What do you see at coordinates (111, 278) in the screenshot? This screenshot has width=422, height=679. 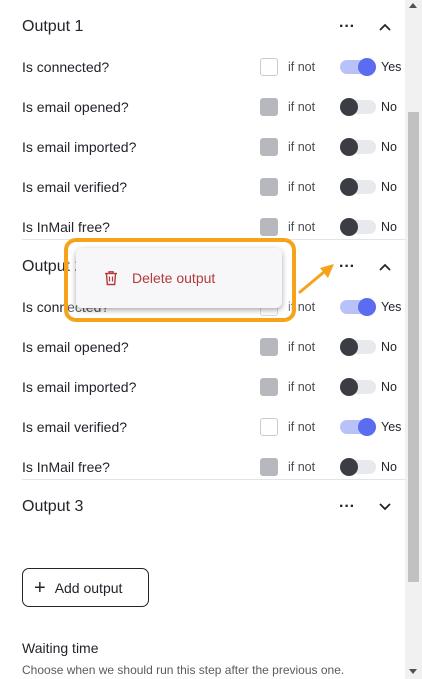 I see `trash-icon` at bounding box center [111, 278].